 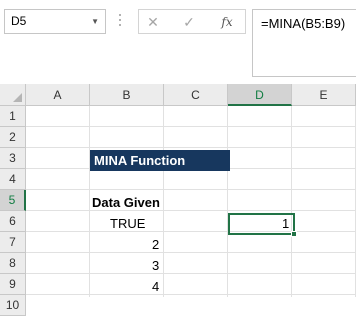 I want to click on row-header-8: 8, so click(x=13, y=263).